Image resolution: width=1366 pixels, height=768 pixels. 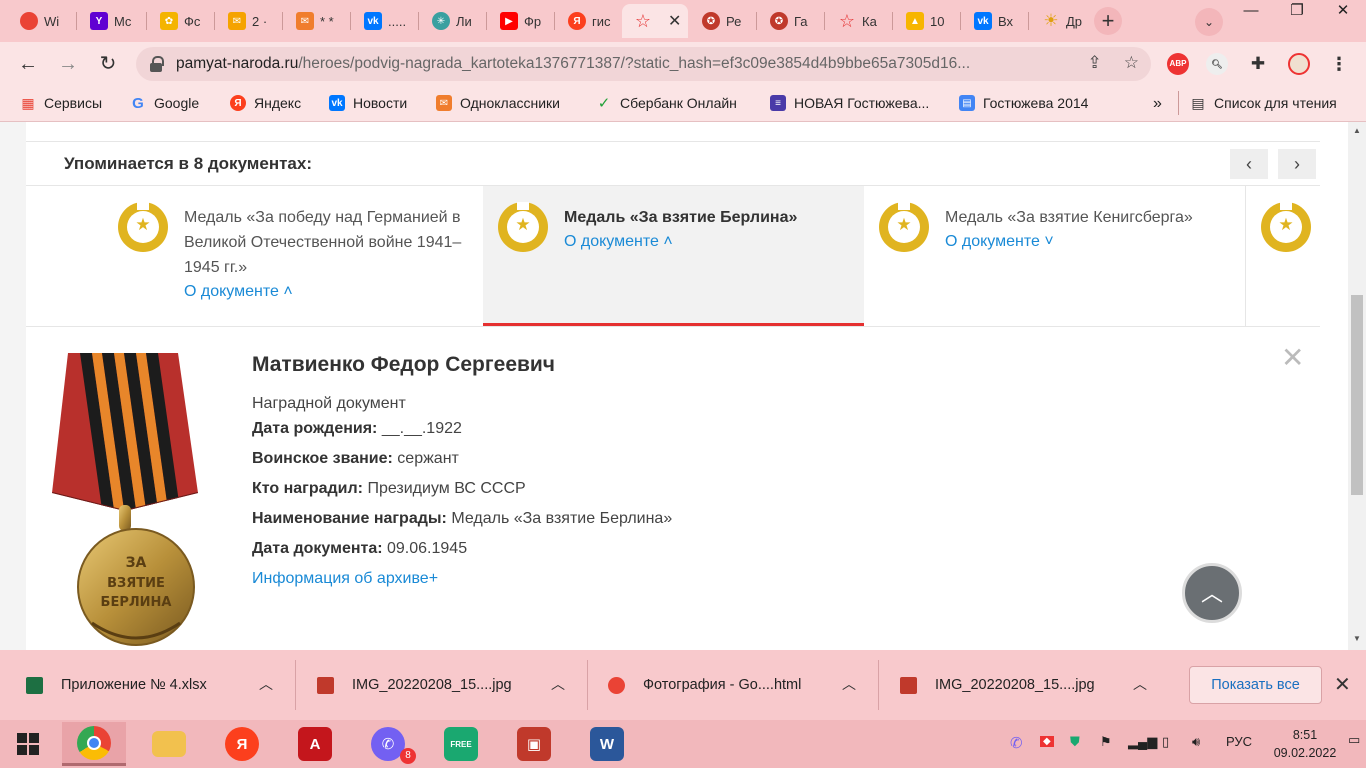 I want to click on download-item: Приложение № 4.xlsx, so click(x=116, y=685).